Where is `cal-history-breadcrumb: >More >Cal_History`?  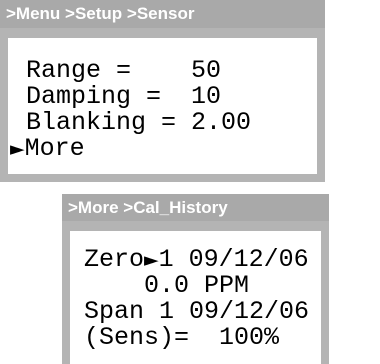
cal-history-breadcrumb: >More >Cal_History is located at coordinates (195, 208).